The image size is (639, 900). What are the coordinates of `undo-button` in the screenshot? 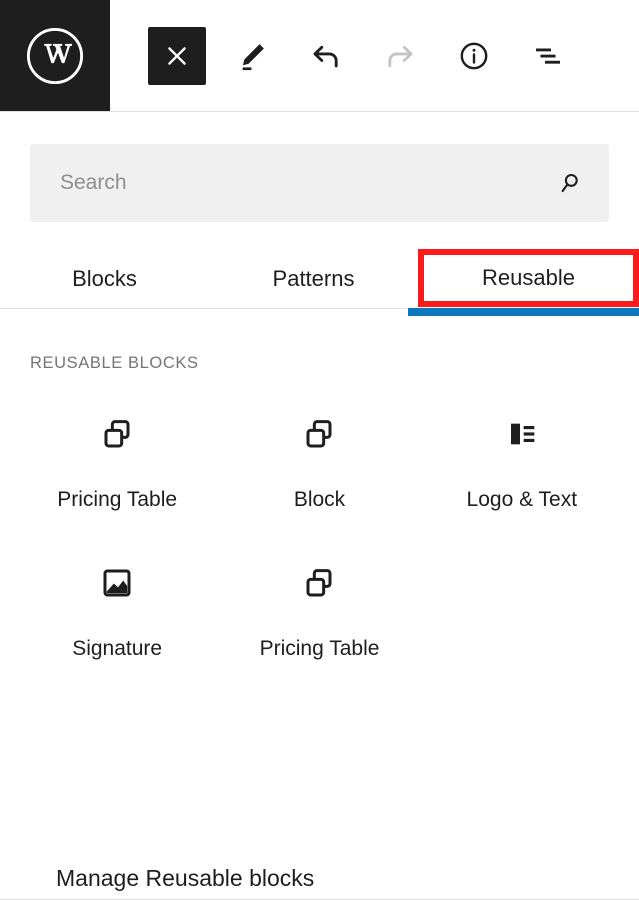 It's located at (326, 56).